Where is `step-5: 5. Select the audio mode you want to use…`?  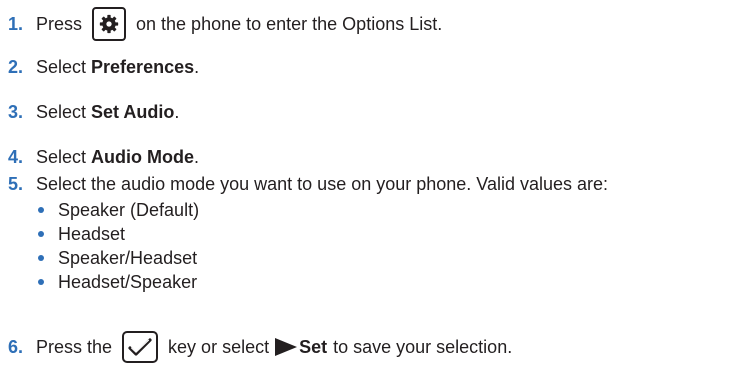 step-5: 5. Select the audio mode you want to use… is located at coordinates (308, 184).